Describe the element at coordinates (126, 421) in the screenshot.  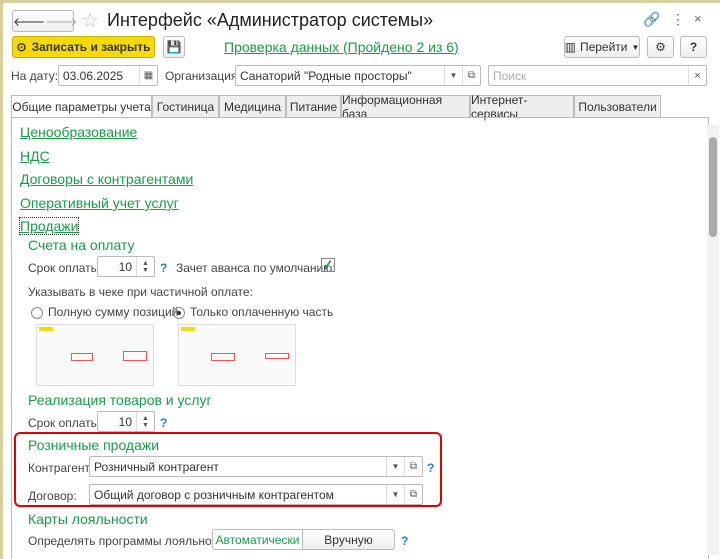
I see `realization-term-input: 10 ▲ ▼` at that location.